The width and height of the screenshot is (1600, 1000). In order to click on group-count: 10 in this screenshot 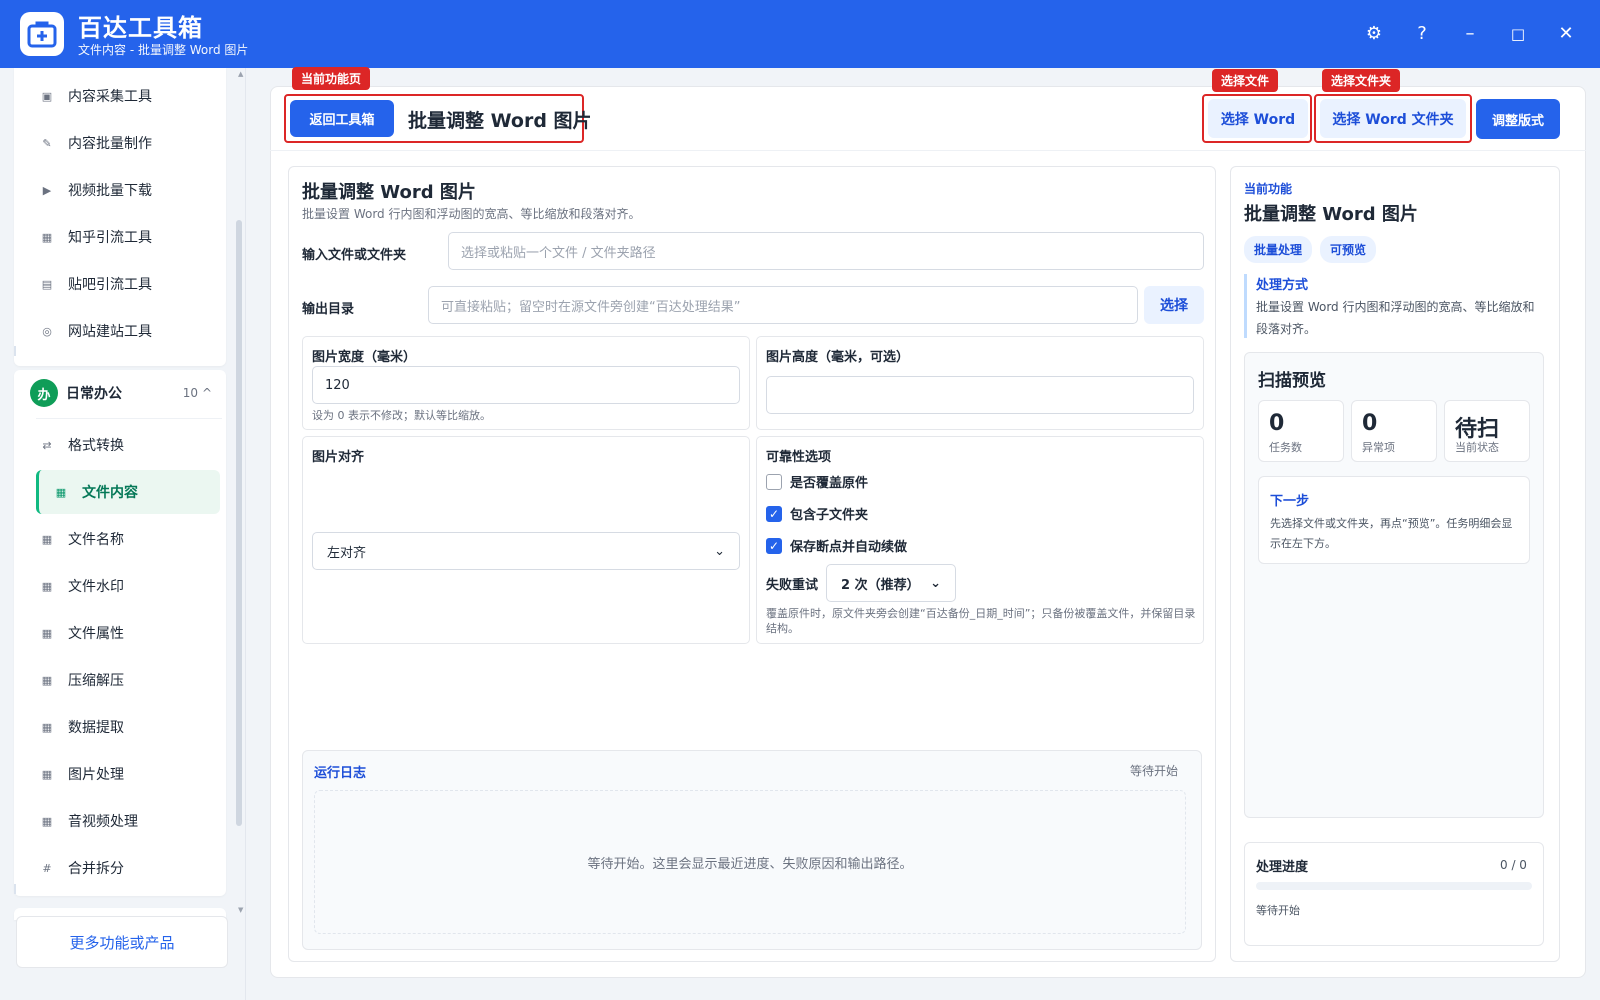, I will do `click(190, 393)`.